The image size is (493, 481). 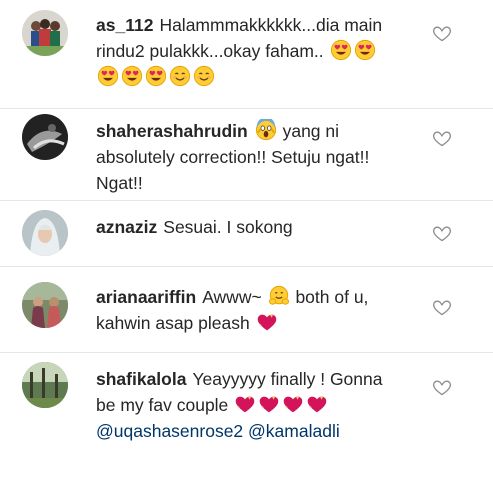 I want to click on mention-link: @kamaladli, so click(x=294, y=431).